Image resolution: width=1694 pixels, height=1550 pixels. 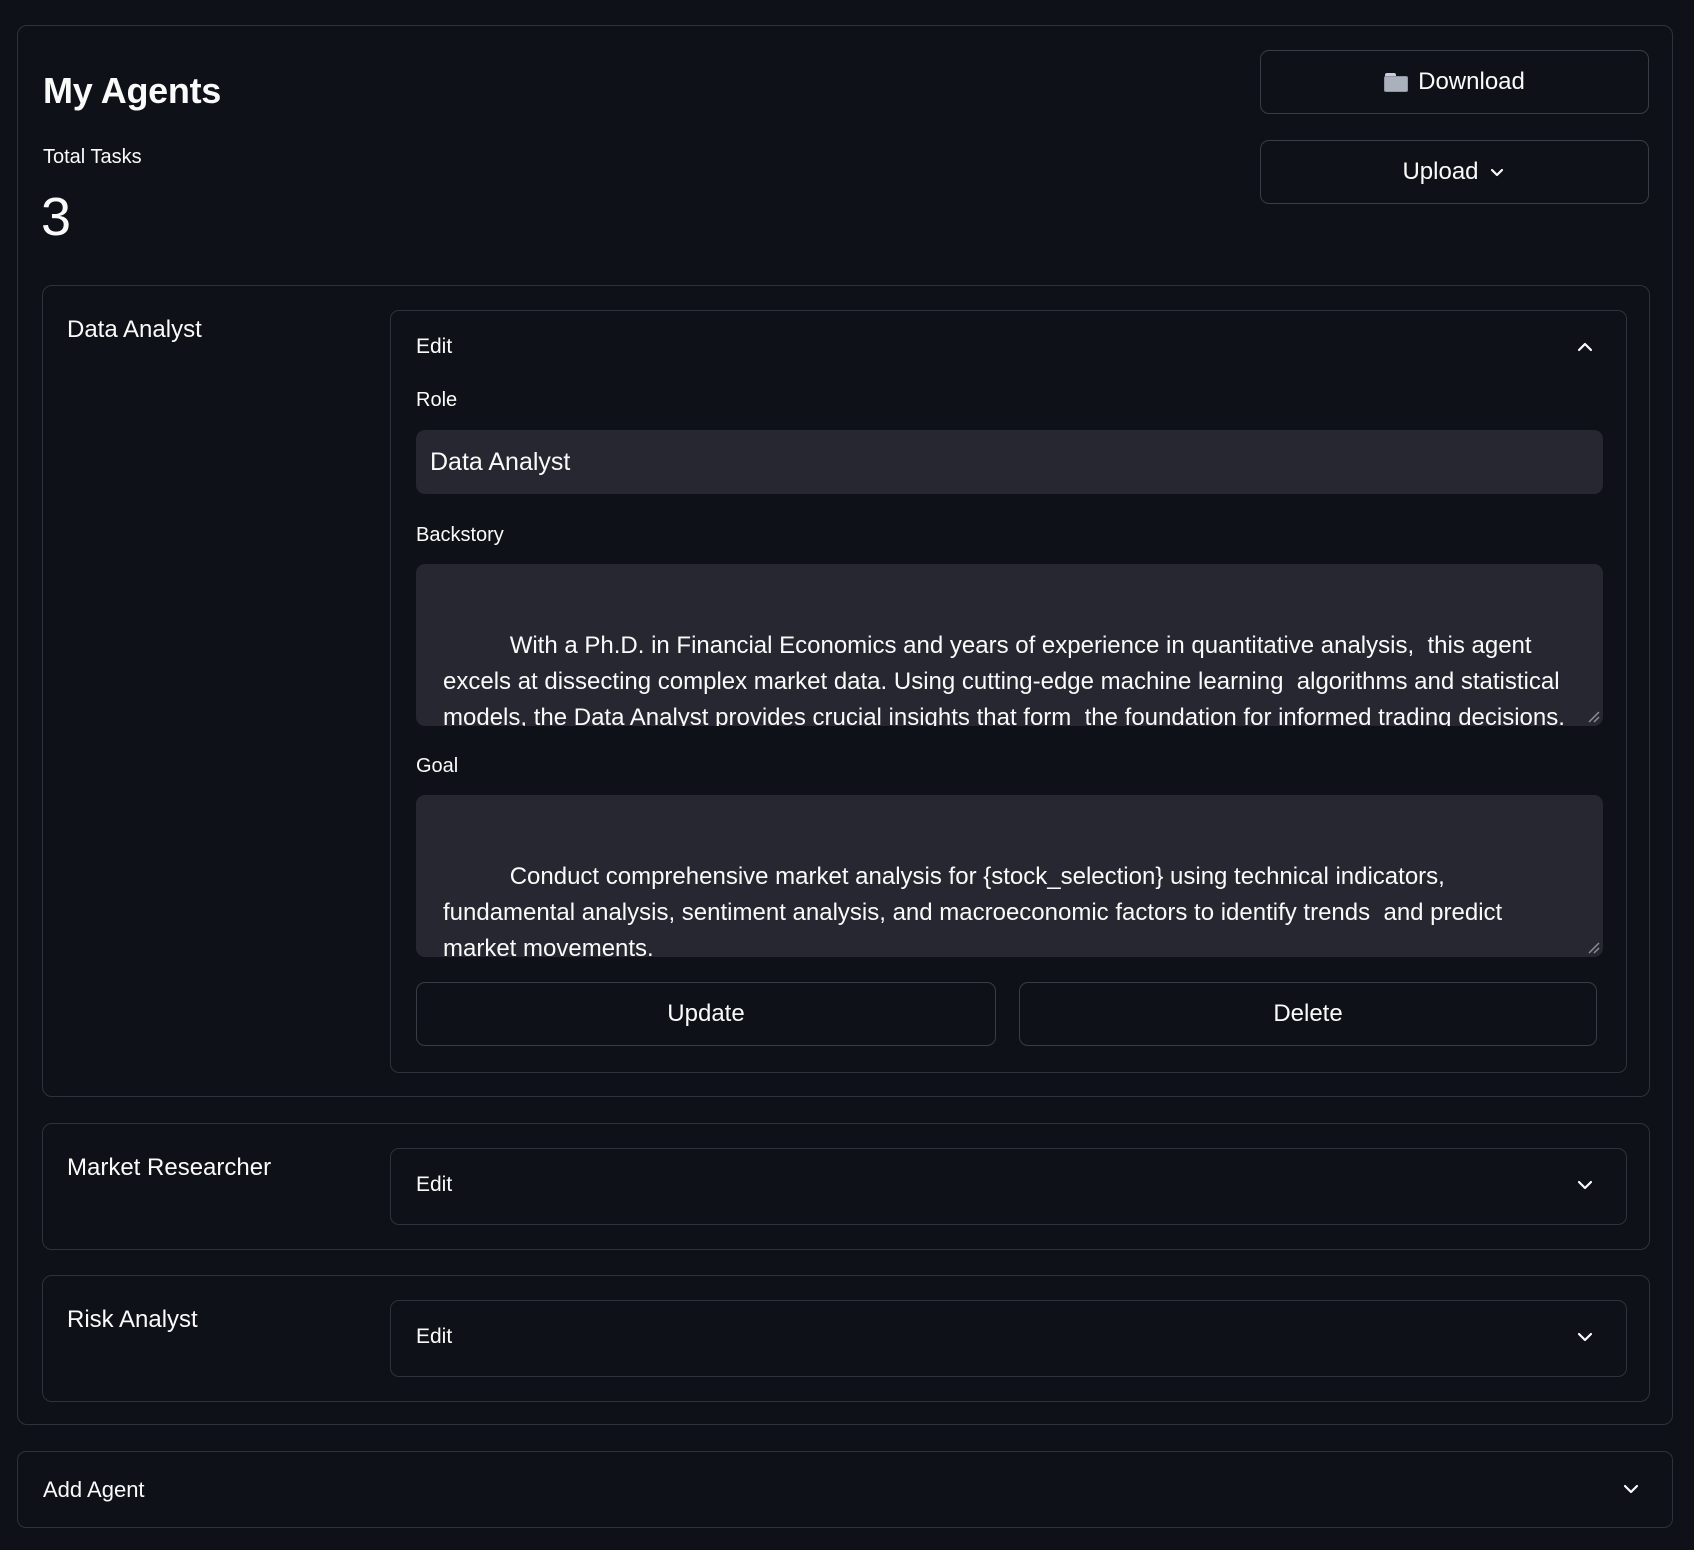 What do you see at coordinates (94, 1489) in the screenshot?
I see `add-agent-label: Add Agent` at bounding box center [94, 1489].